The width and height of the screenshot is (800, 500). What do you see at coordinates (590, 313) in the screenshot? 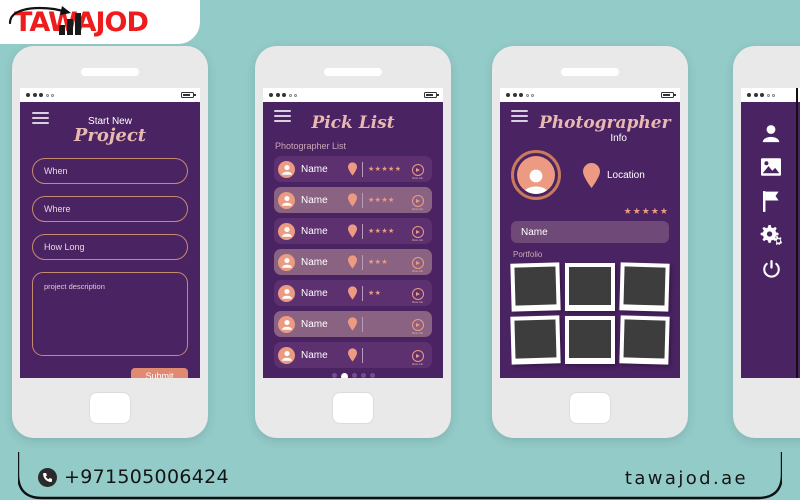
I see `portfolio-grid` at bounding box center [590, 313].